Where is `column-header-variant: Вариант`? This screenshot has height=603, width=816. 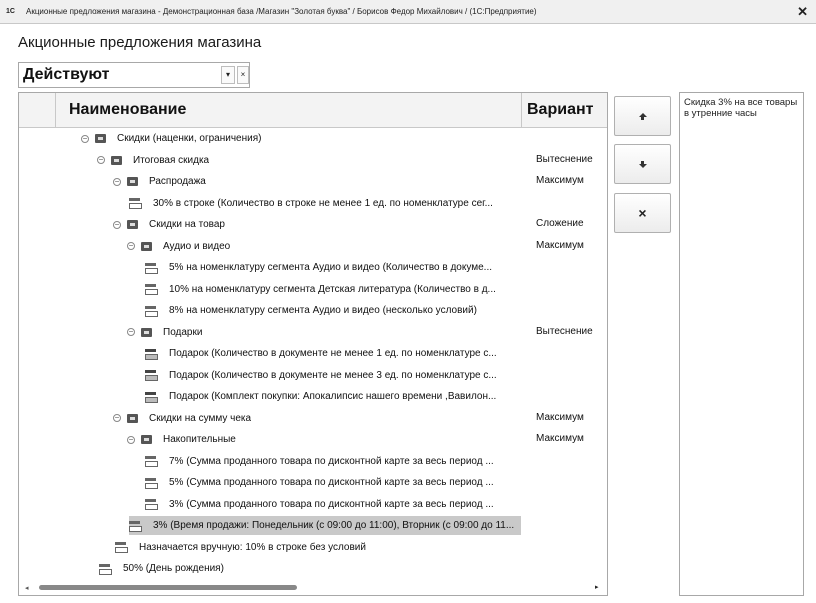 column-header-variant: Вариант is located at coordinates (560, 110).